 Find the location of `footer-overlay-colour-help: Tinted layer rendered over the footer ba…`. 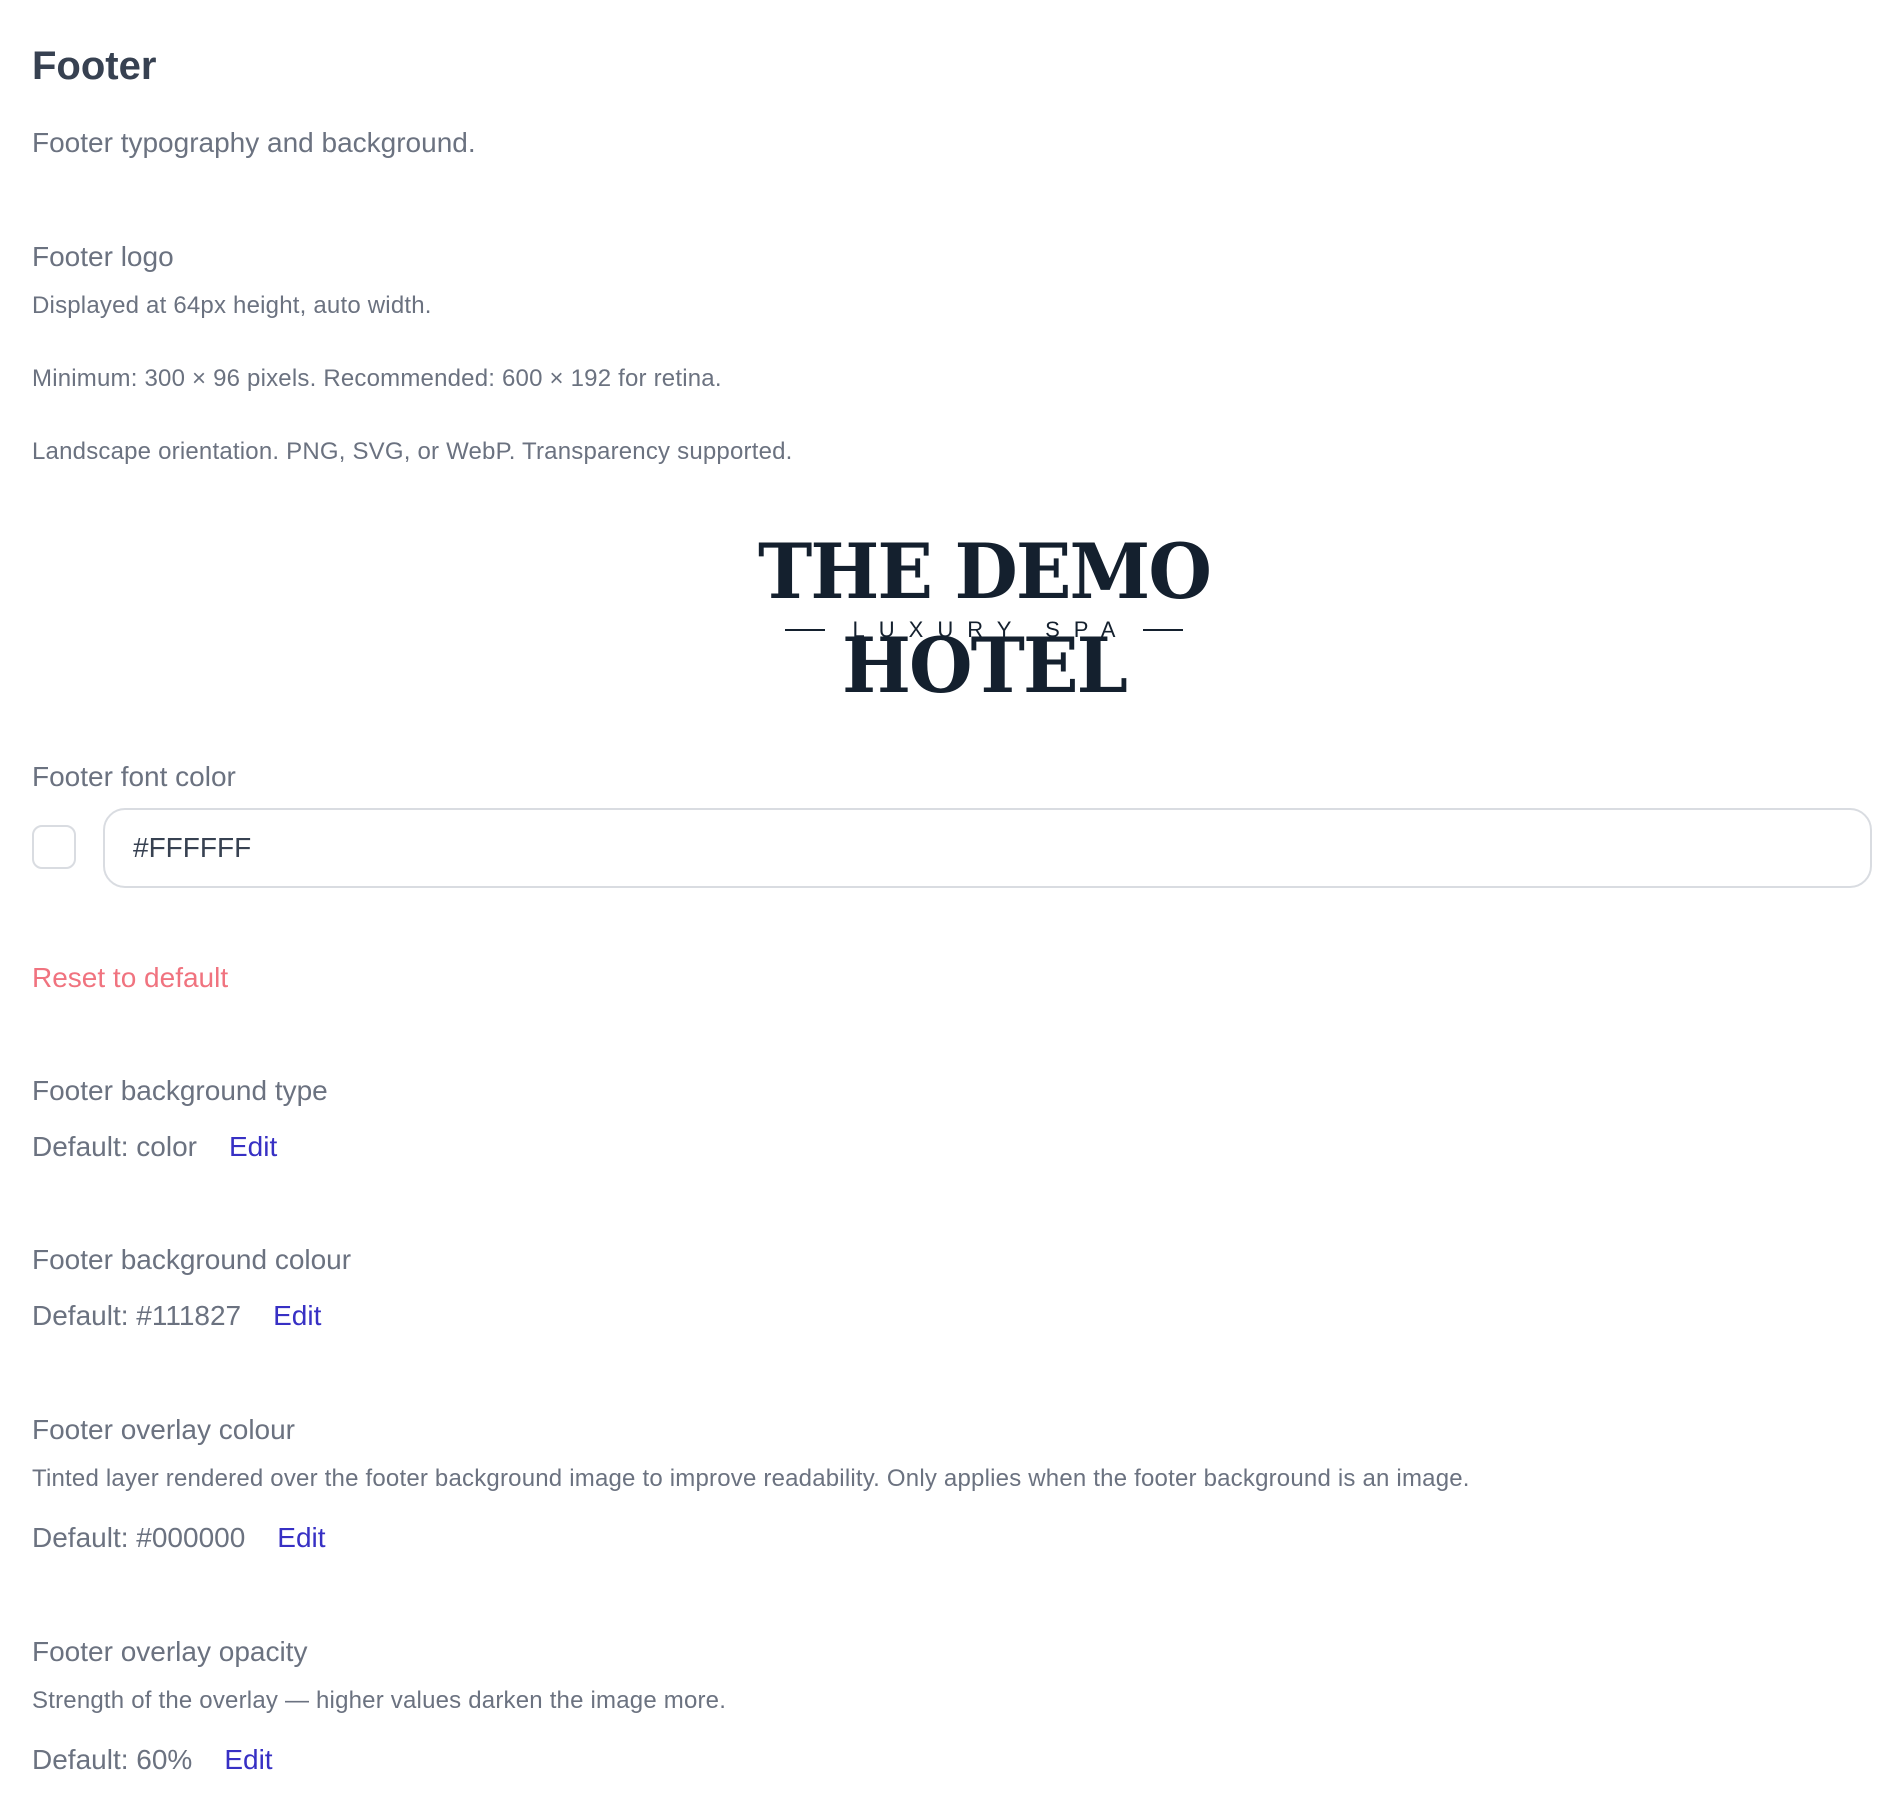

footer-overlay-colour-help: Tinted layer rendered over the footer ba… is located at coordinates (751, 1478).